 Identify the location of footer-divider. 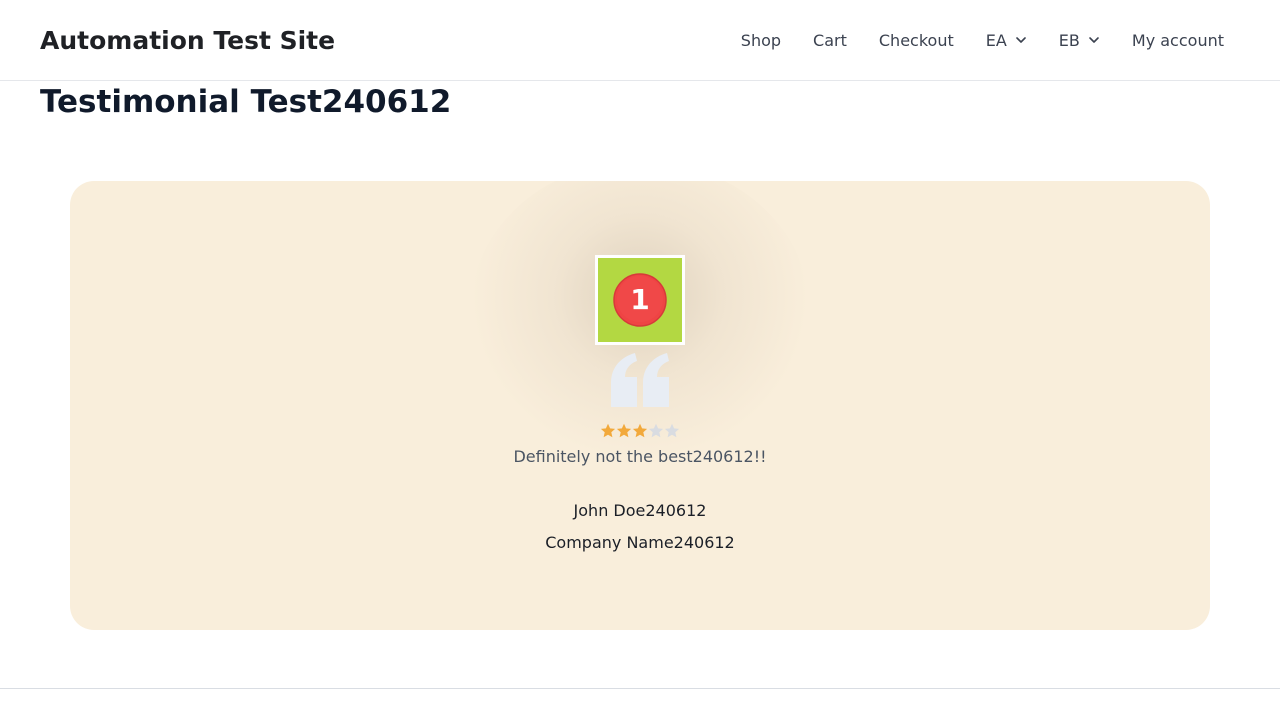
(640, 688).